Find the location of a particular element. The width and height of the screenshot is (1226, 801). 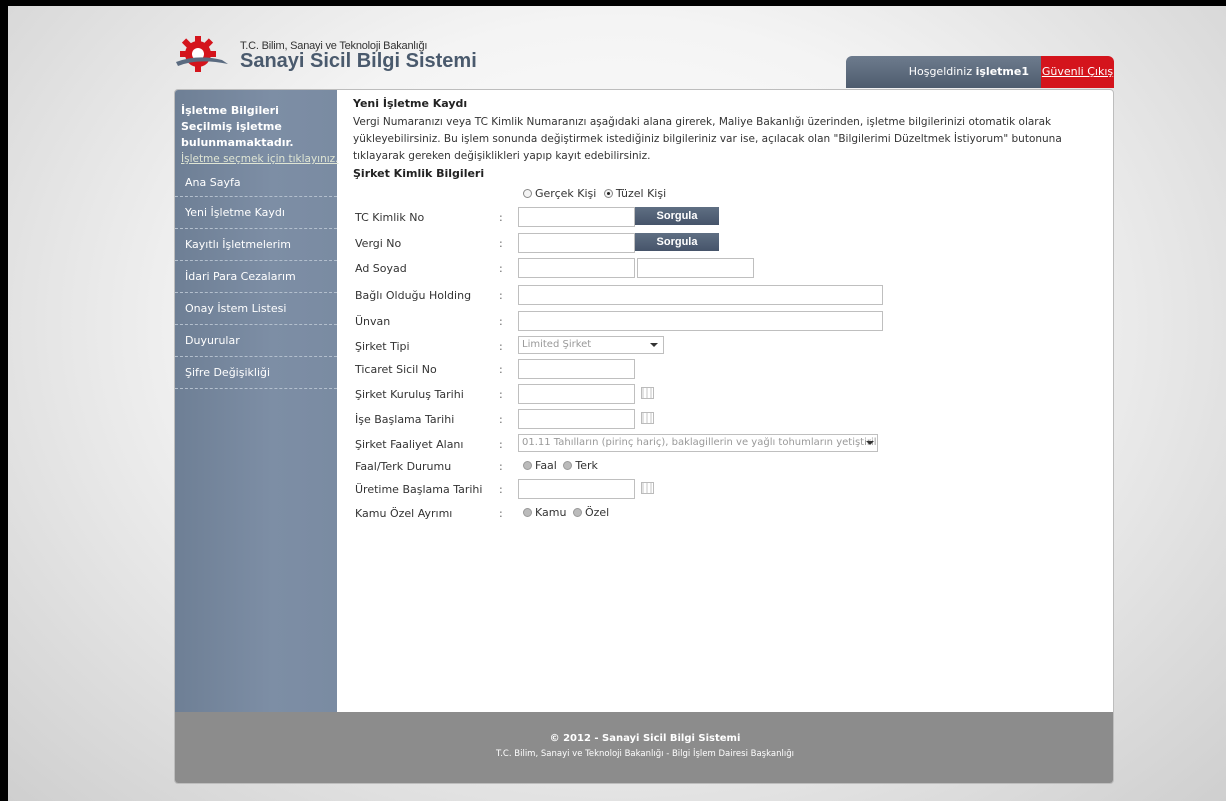

ad-soyad-label: Ad Soyad is located at coordinates (381, 268).